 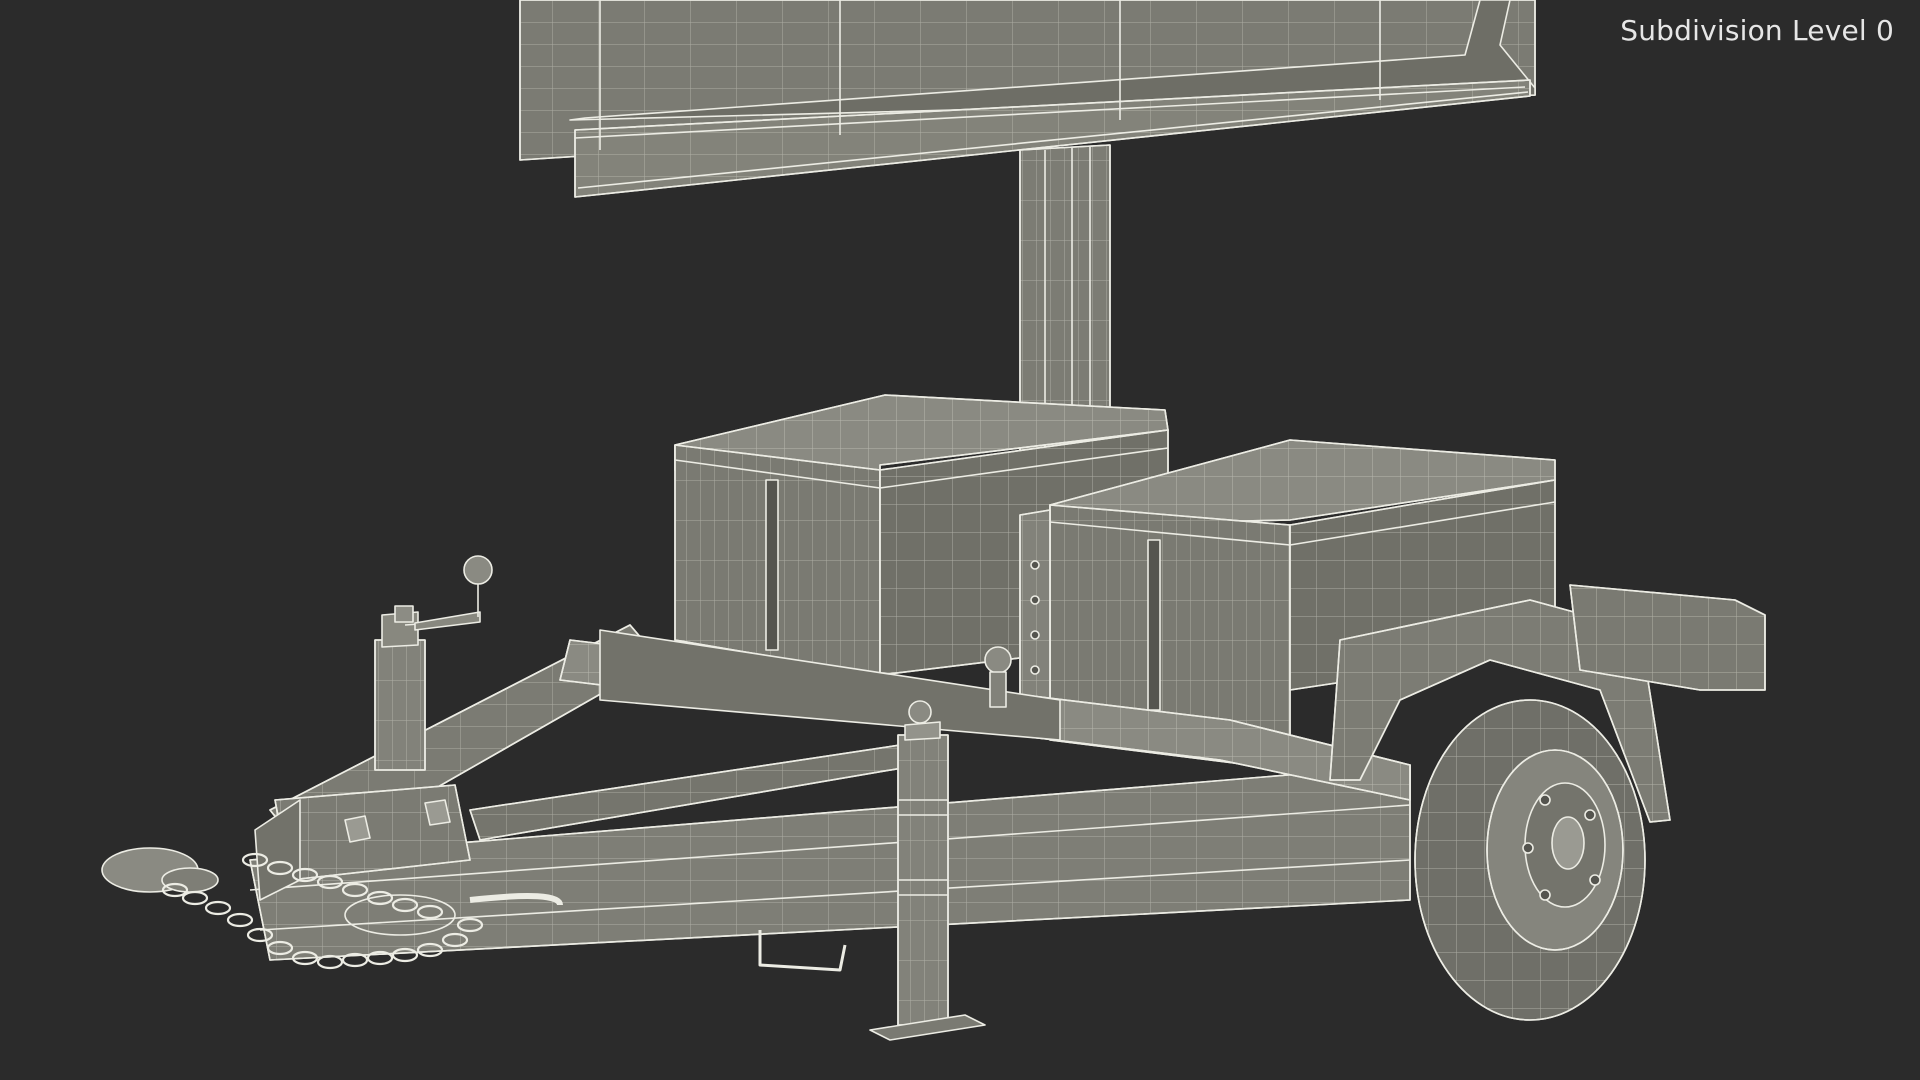 What do you see at coordinates (802, 951) in the screenshot?
I see `frame-handle` at bounding box center [802, 951].